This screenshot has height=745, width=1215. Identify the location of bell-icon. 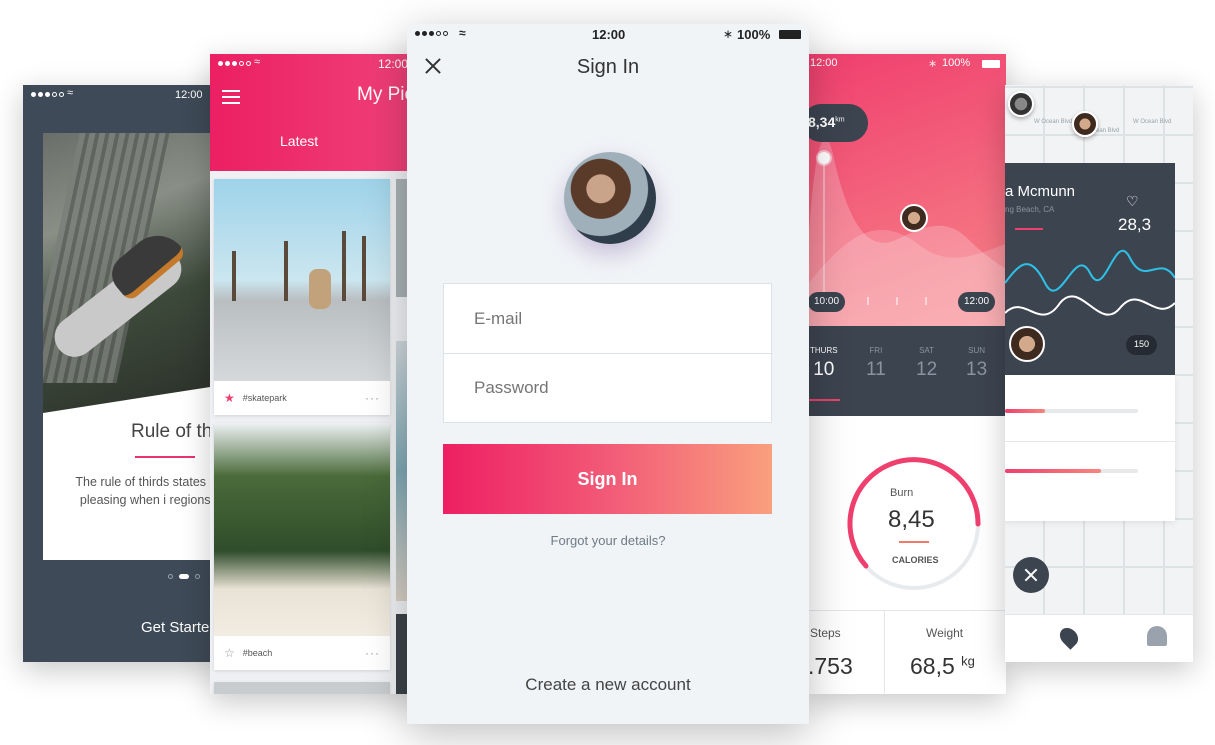
(1157, 636).